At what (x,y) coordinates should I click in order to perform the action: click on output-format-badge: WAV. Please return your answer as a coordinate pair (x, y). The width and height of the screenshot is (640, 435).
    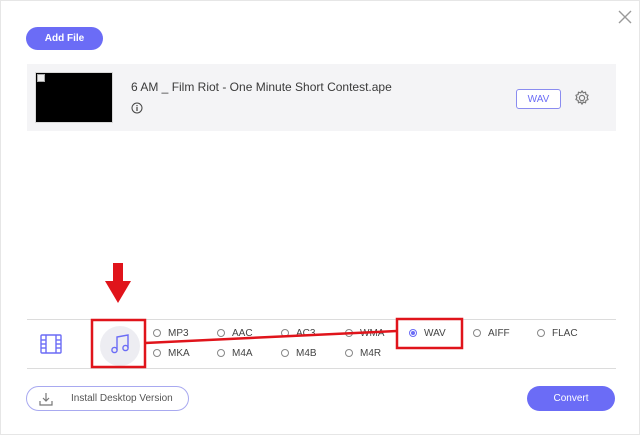
    Looking at the image, I should click on (538, 99).